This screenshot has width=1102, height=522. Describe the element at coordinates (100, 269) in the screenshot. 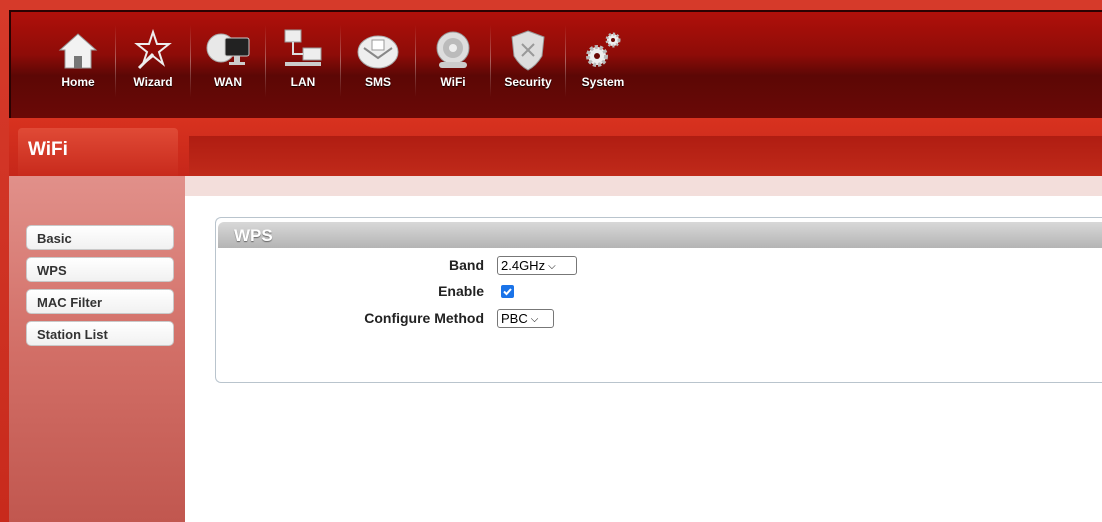

I see `sidebar-item-wps: WPS` at that location.